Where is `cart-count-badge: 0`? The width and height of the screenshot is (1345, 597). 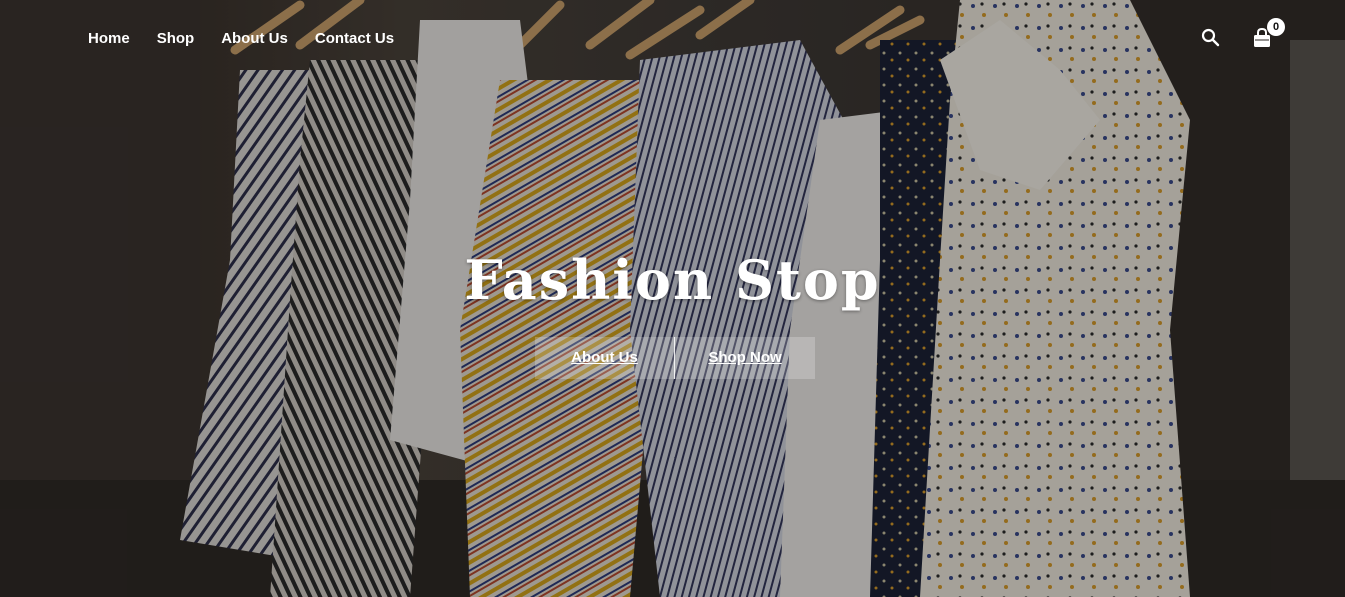 cart-count-badge: 0 is located at coordinates (1276, 27).